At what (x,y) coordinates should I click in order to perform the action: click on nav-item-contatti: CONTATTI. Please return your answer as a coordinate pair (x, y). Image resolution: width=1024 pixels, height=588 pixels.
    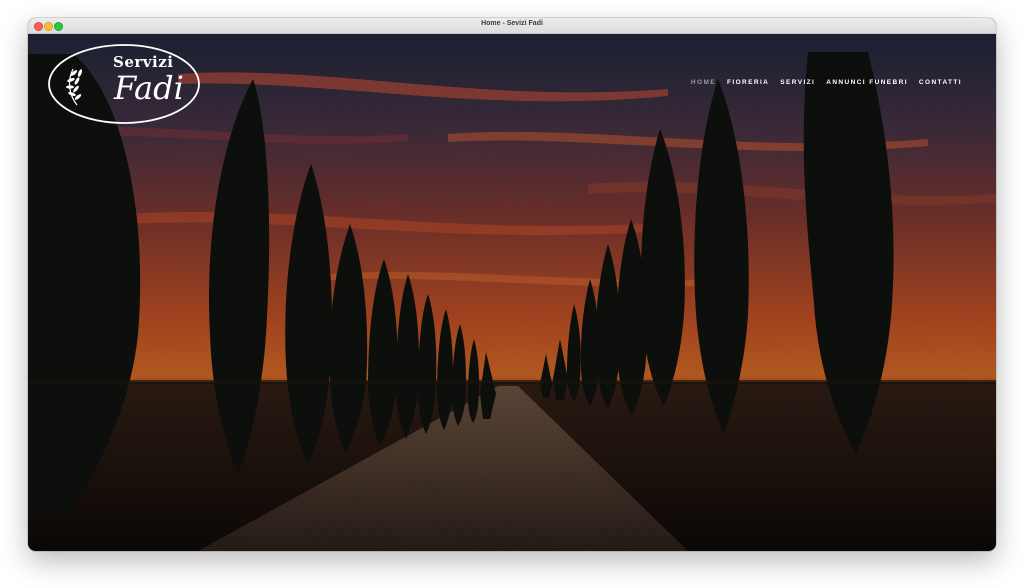
    Looking at the image, I should click on (940, 82).